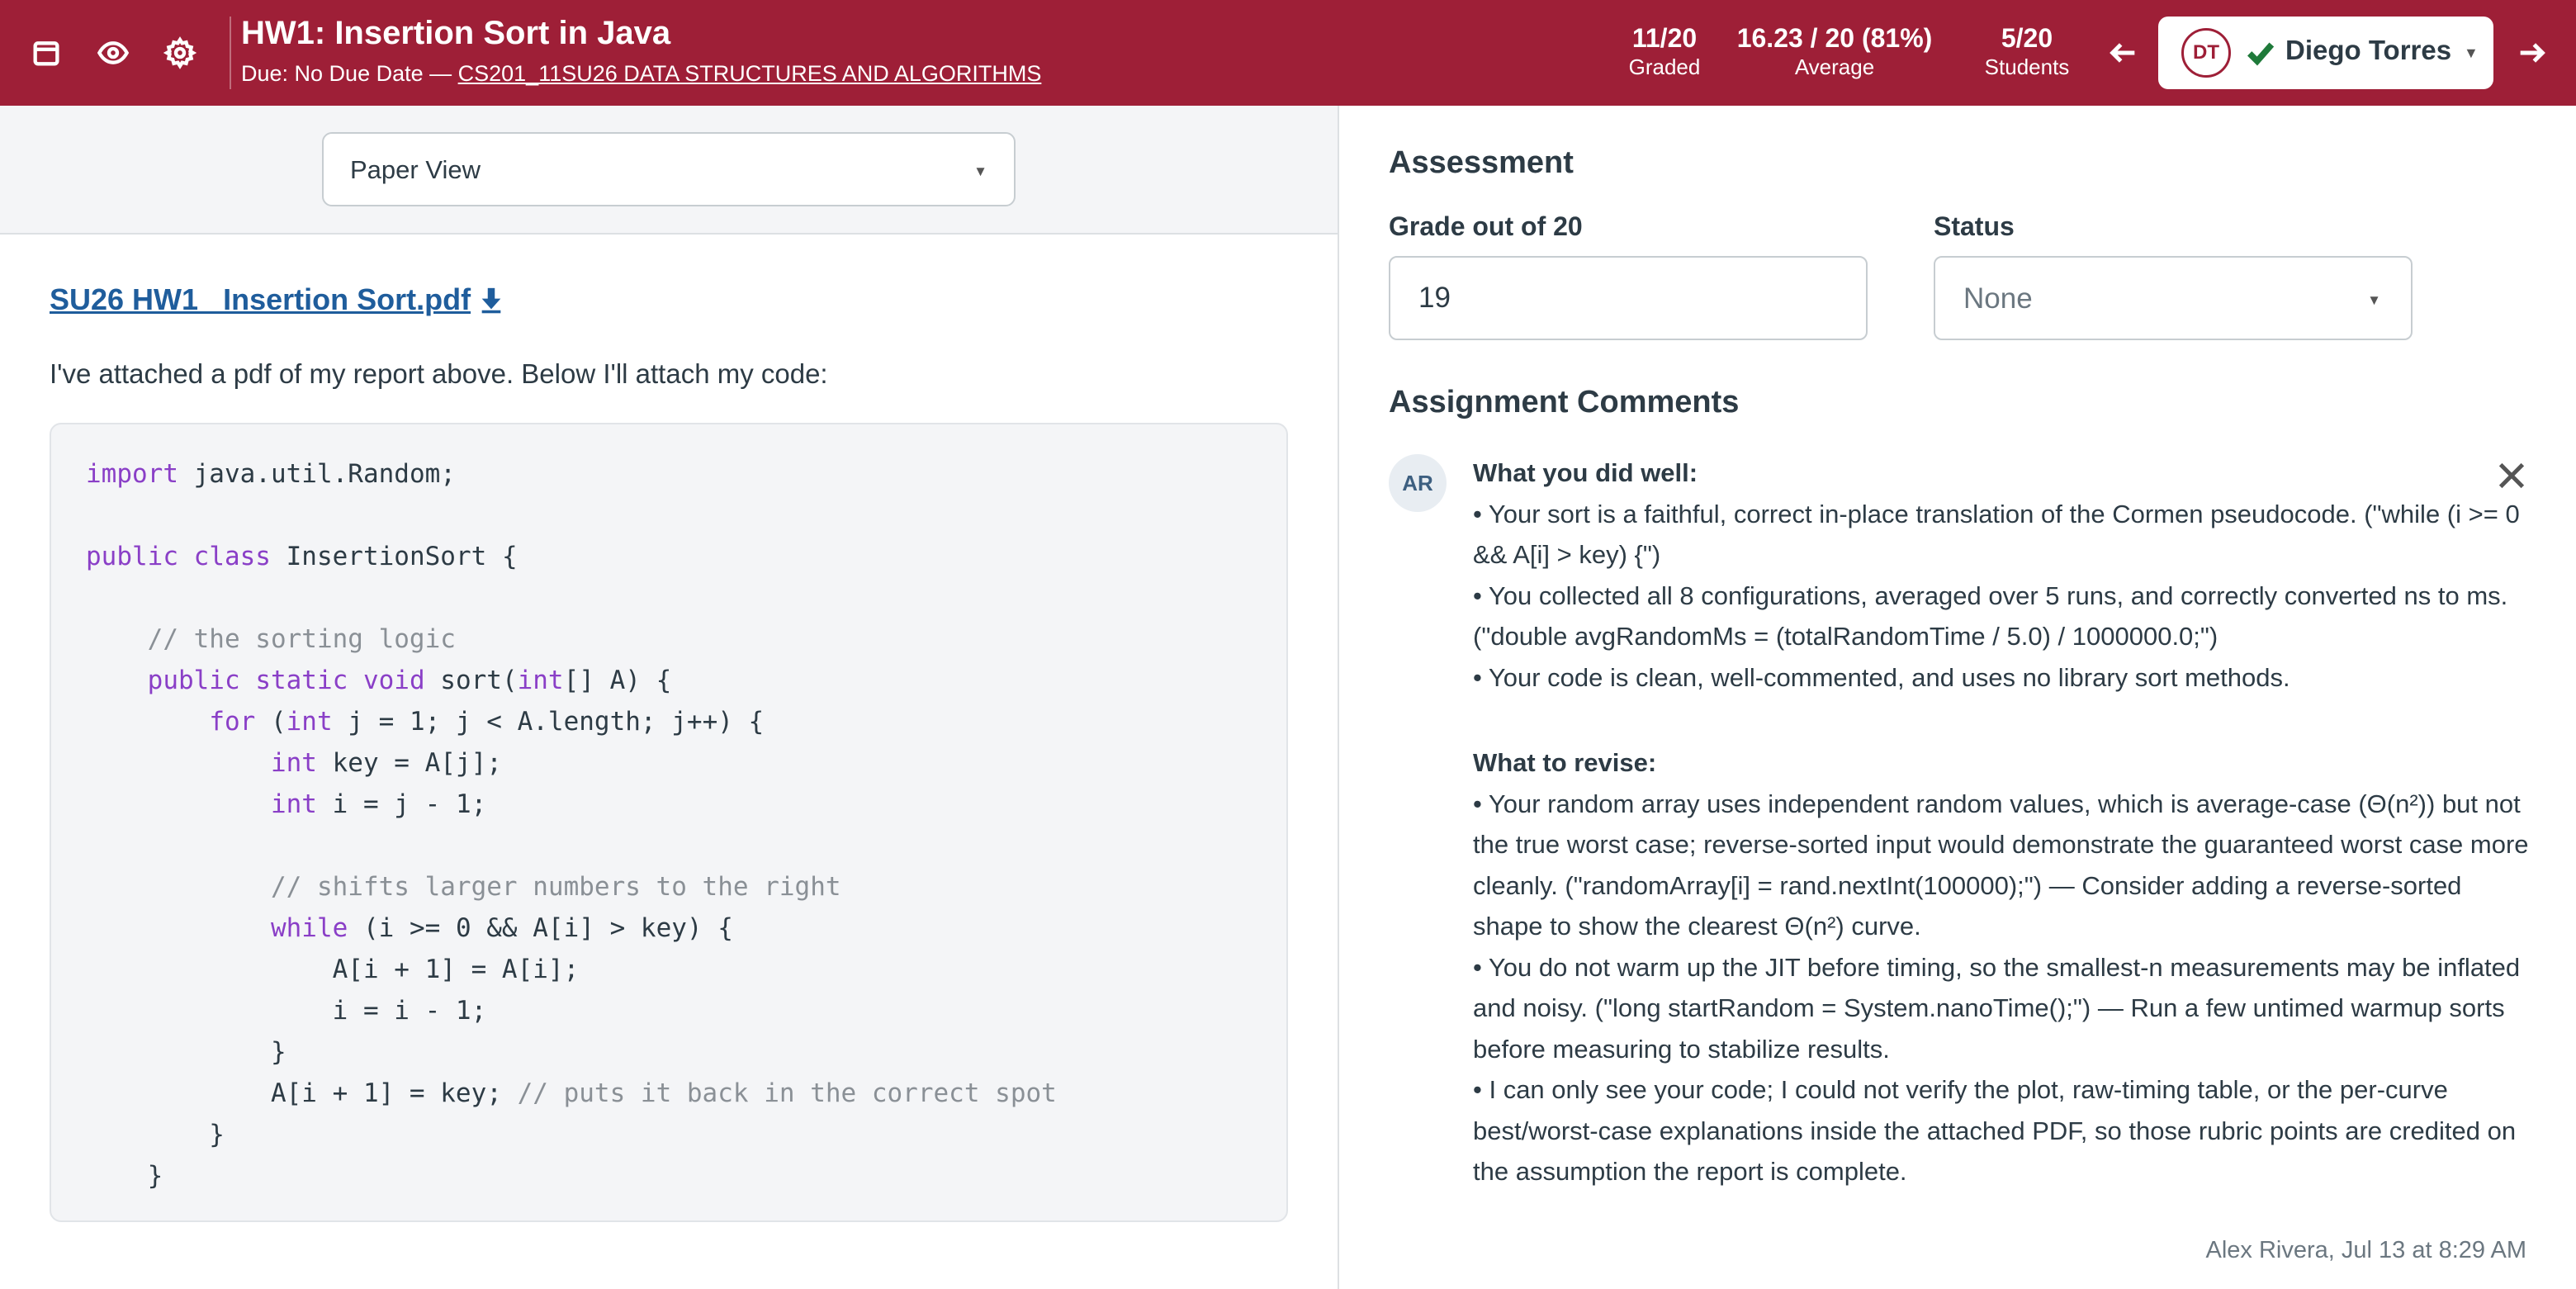 The image size is (2576, 1289). What do you see at coordinates (409, 680) in the screenshot?
I see `code-line: public static void sort(int[] A) {` at bounding box center [409, 680].